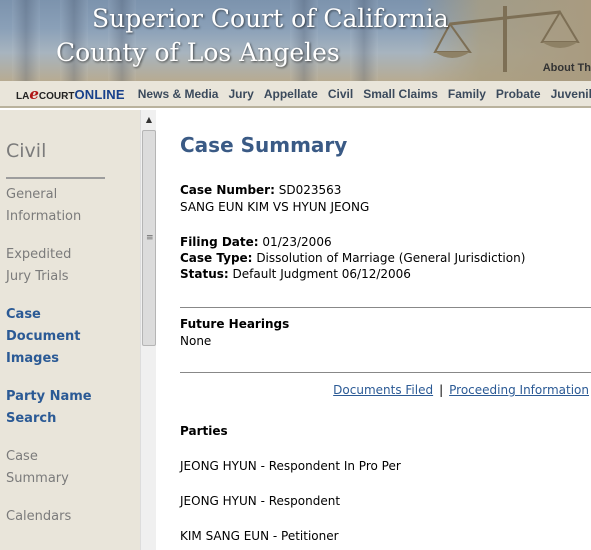 The width and height of the screenshot is (591, 550). Describe the element at coordinates (567, 68) in the screenshot. I see `about-link: About Th` at that location.